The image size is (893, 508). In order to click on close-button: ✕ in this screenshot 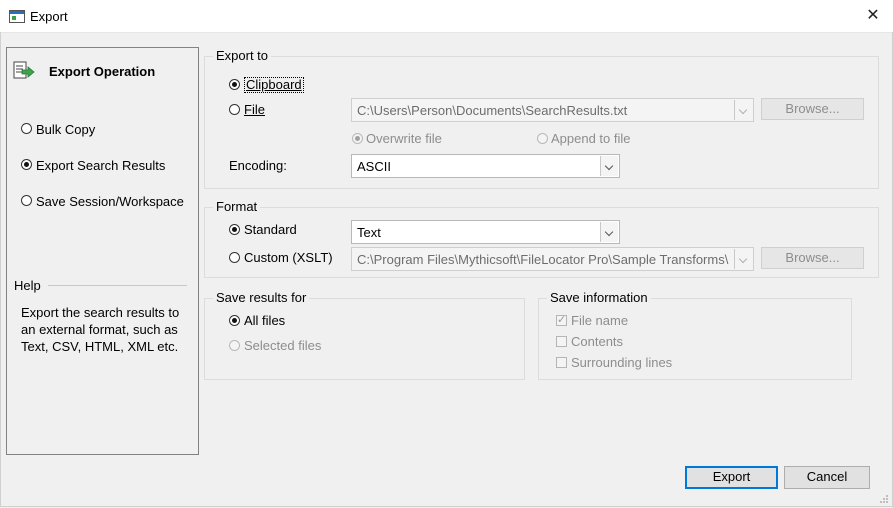, I will do `click(873, 16)`.